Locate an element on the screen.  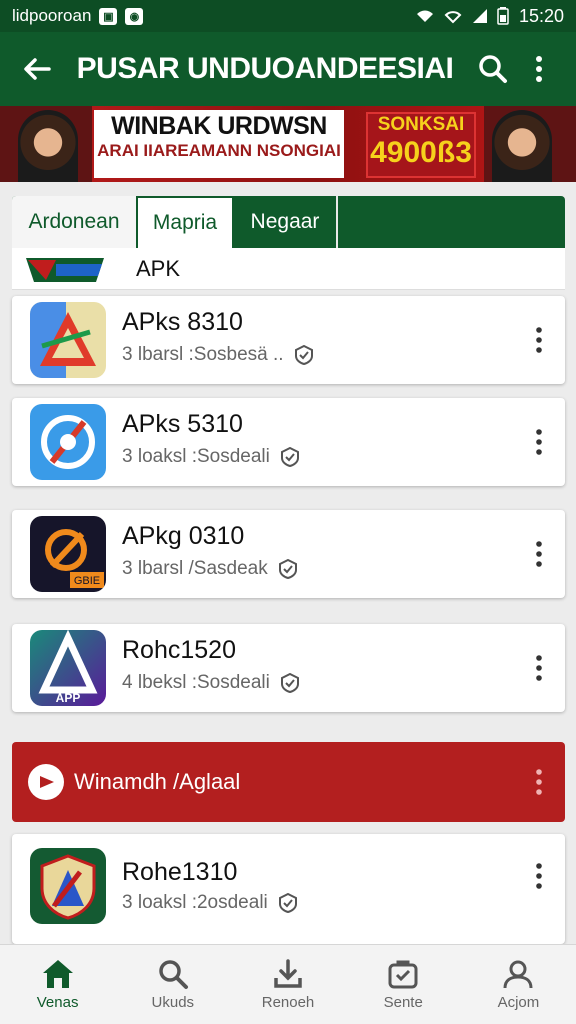
banner-text-box: WINBAK URDWSN ARAI IIAREAMANN NSONGIAI is located at coordinates (219, 144).